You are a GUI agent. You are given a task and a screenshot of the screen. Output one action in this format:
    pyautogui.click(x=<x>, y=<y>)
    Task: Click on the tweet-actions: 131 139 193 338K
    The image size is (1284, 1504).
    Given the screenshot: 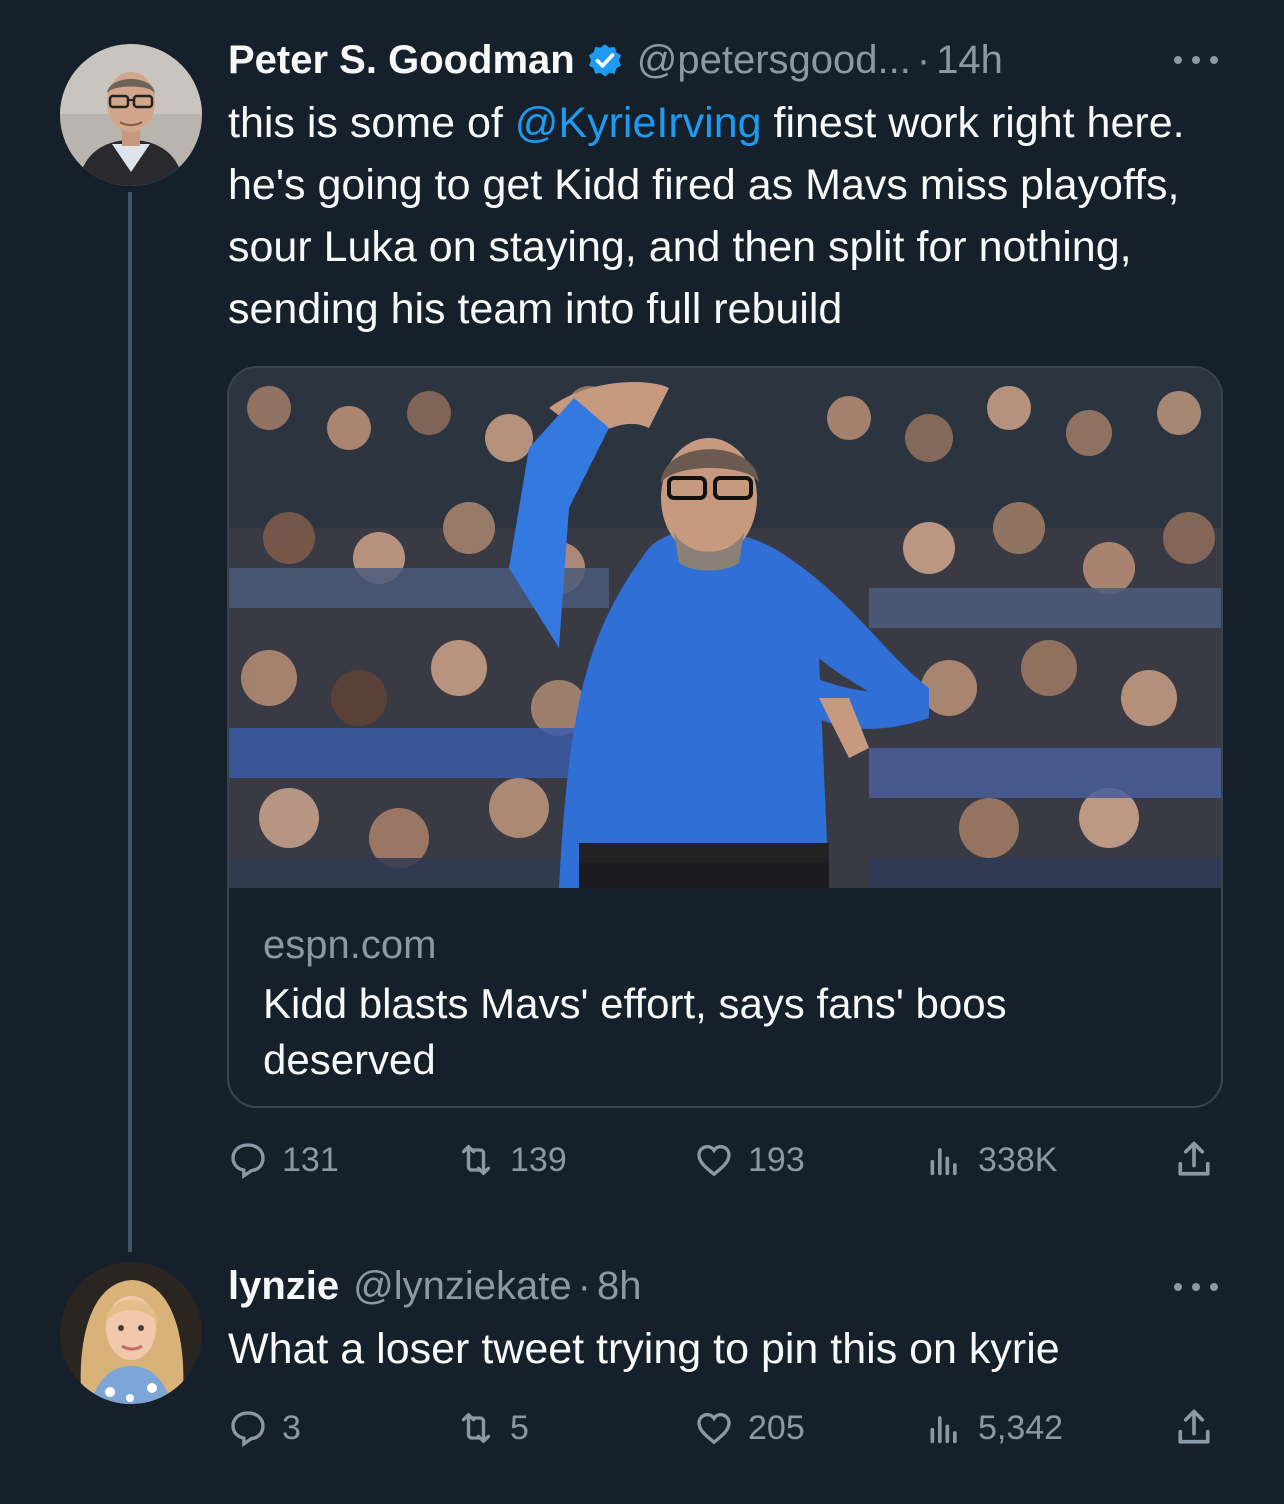 What is the action you would take?
    pyautogui.click(x=728, y=1160)
    